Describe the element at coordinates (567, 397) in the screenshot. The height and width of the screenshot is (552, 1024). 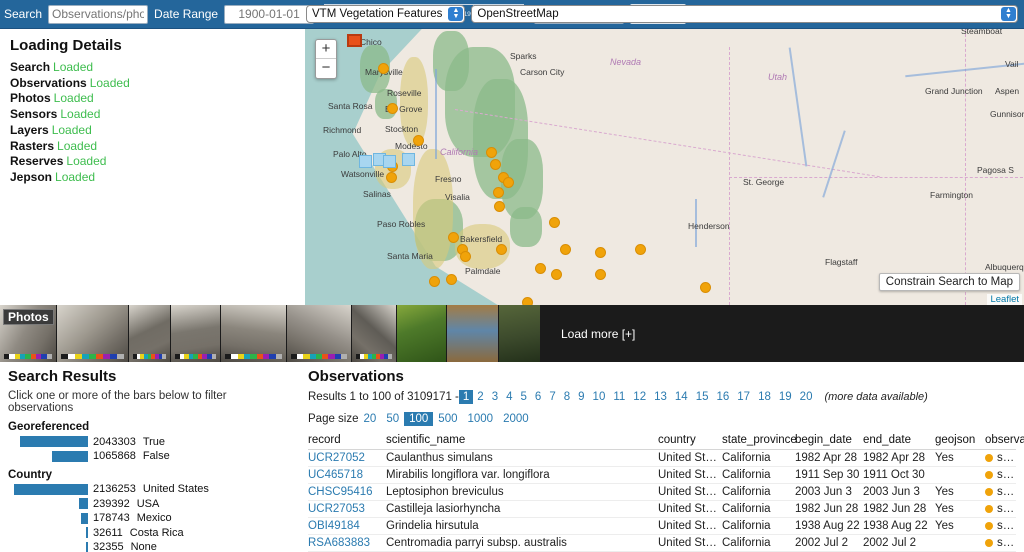
I see `page-number-link: 8` at that location.